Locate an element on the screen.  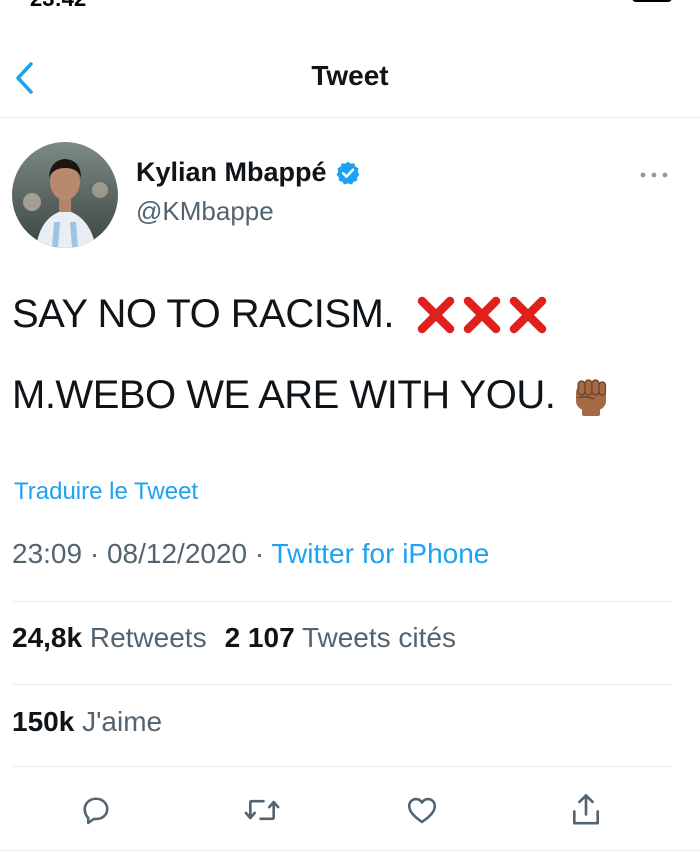
tweet-source-link: Twitter for iPhone is located at coordinates (381, 553).